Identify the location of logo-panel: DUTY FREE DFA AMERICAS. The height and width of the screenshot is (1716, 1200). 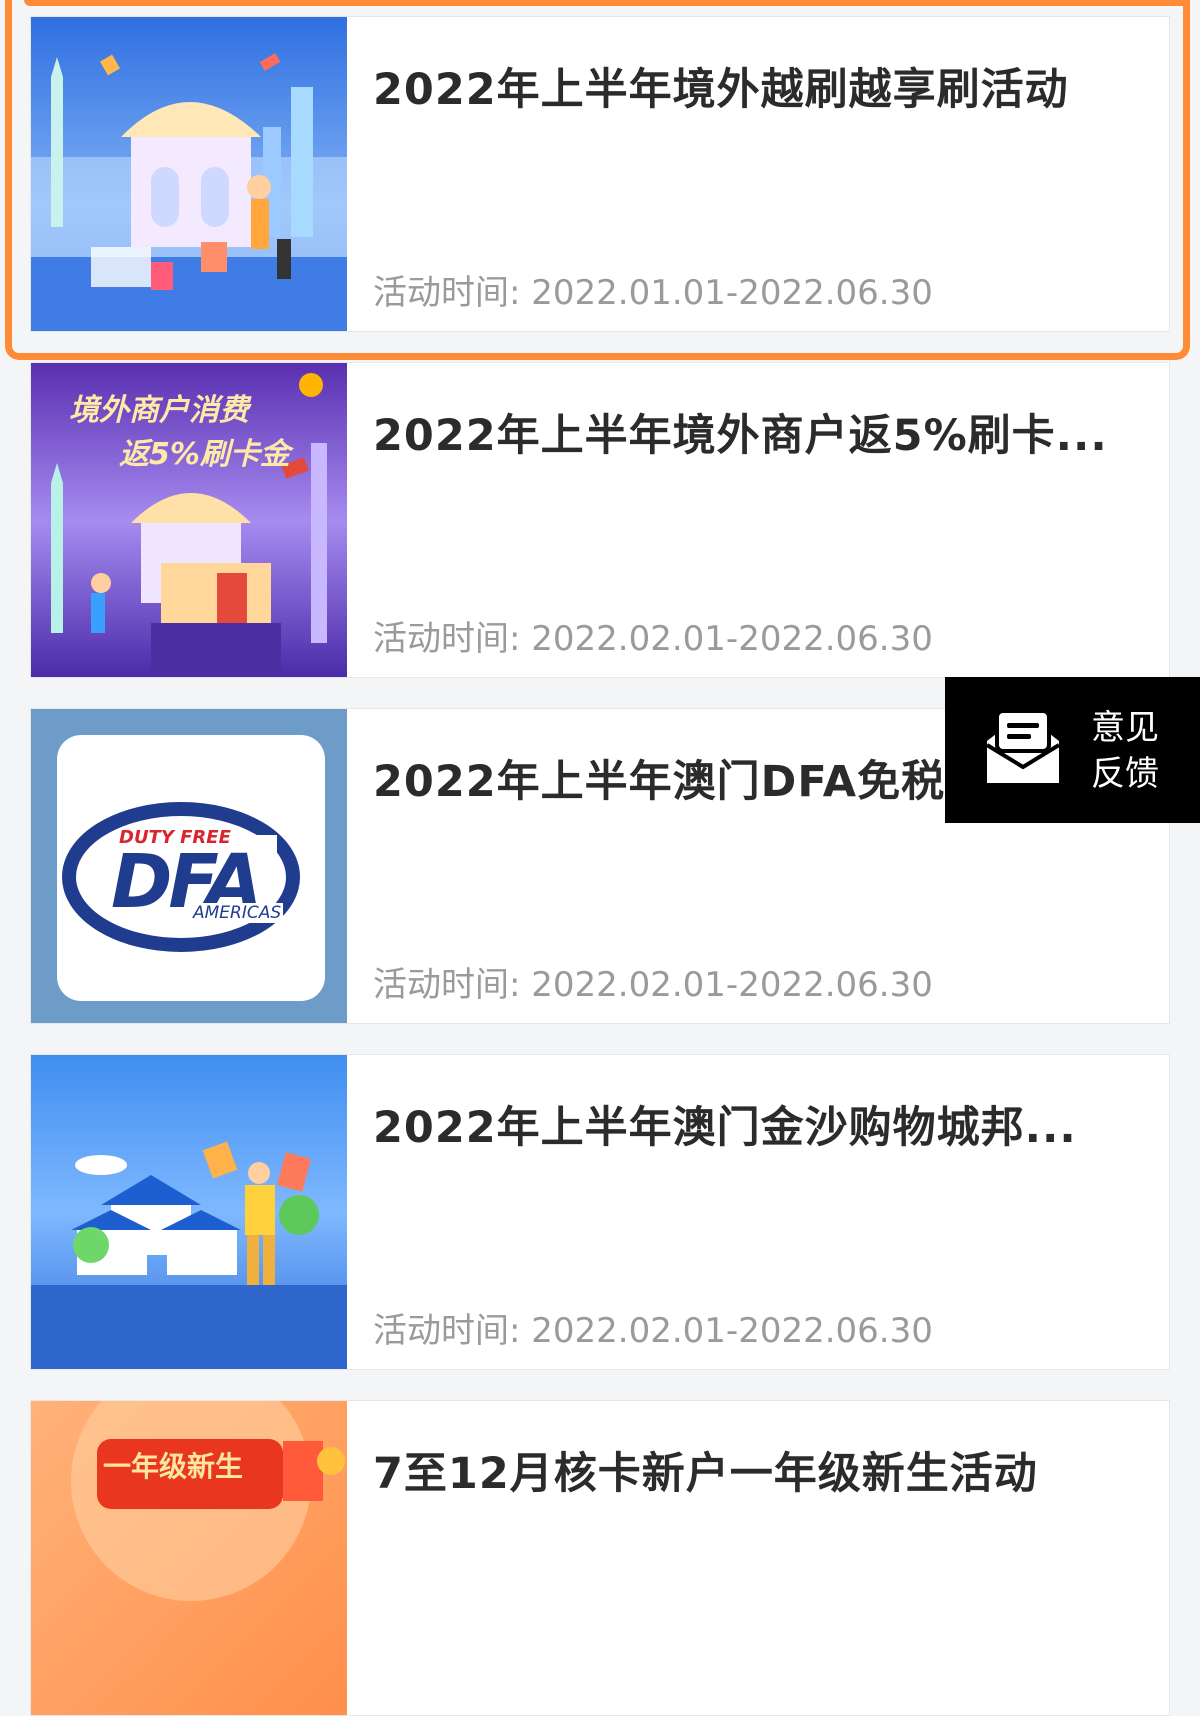
(191, 868).